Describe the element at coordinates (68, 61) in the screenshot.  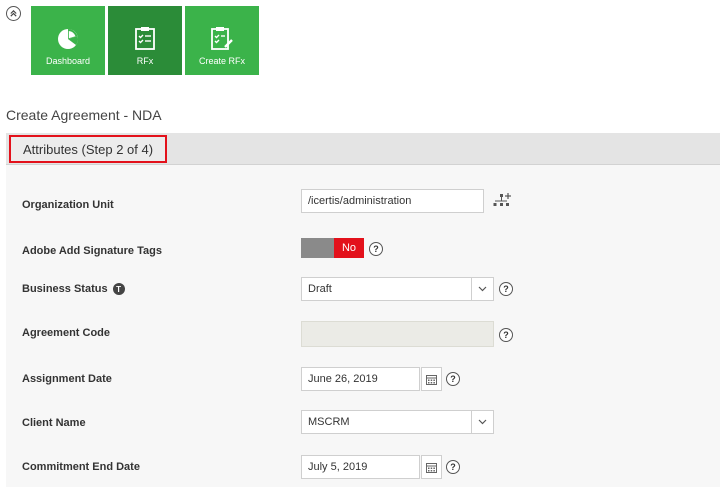
I see `tile-label: Dashboard` at that location.